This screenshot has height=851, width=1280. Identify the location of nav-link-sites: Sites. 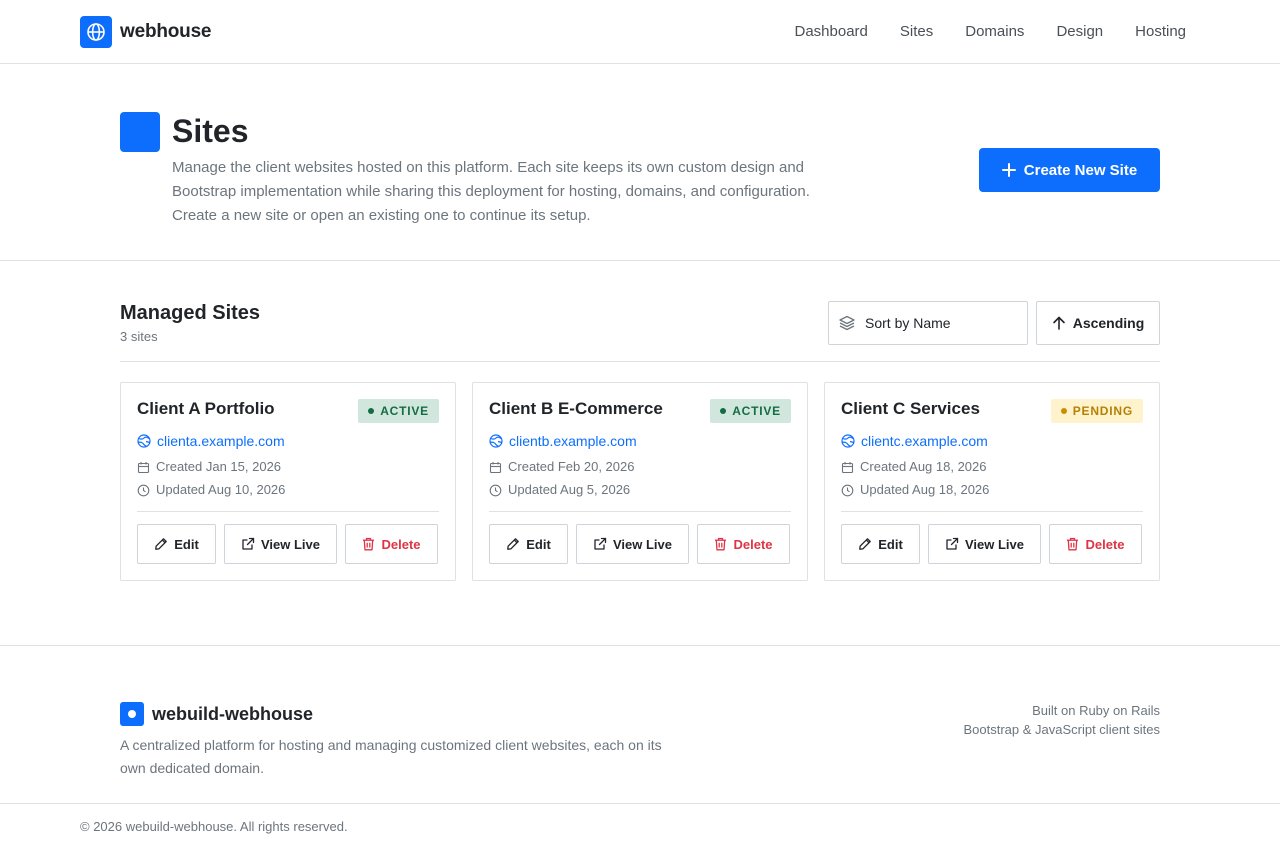
(916, 32).